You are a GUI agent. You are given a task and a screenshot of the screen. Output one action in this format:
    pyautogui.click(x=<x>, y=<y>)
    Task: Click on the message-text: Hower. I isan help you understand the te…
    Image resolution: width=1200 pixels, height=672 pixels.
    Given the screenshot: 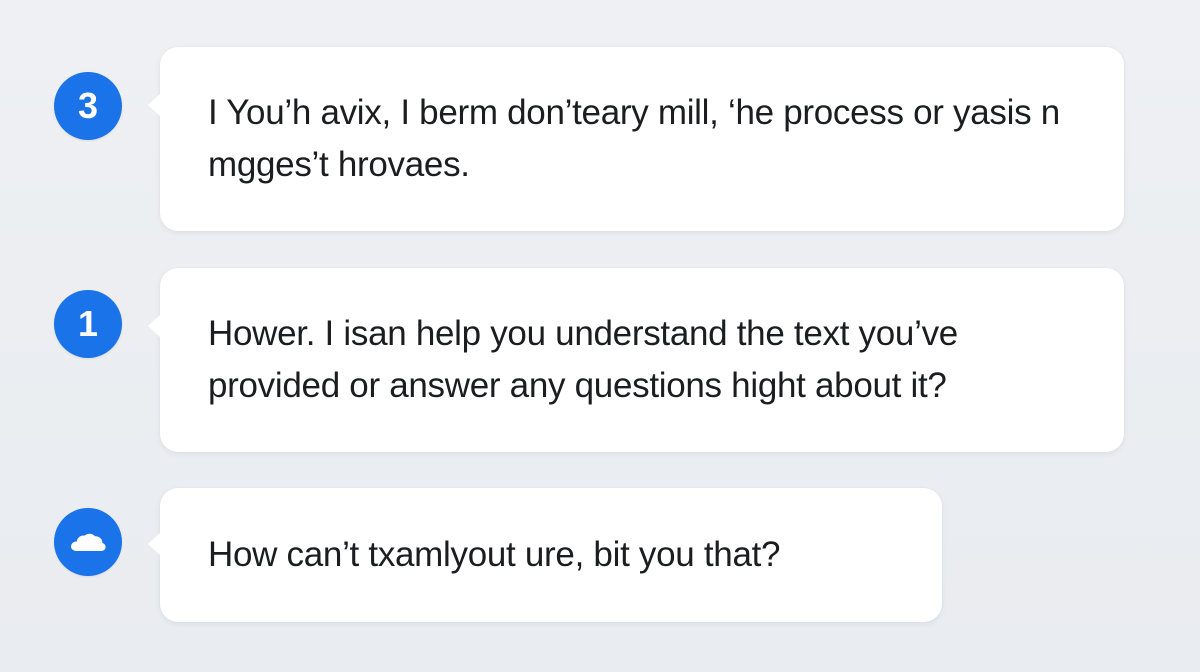 What is the action you would take?
    pyautogui.click(x=583, y=359)
    